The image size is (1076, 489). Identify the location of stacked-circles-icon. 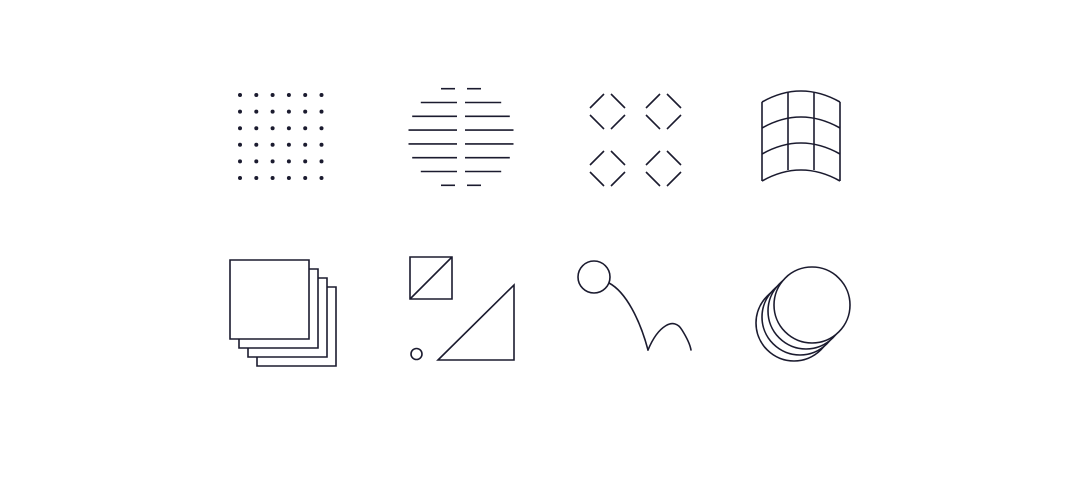
(803, 314).